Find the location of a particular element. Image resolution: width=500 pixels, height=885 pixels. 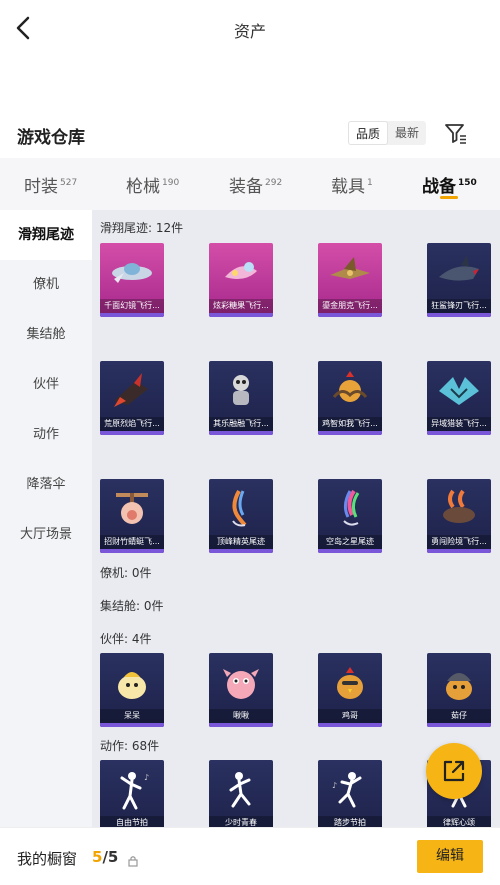

group-label-wingman: 僚机: 0件 is located at coordinates (126, 573).